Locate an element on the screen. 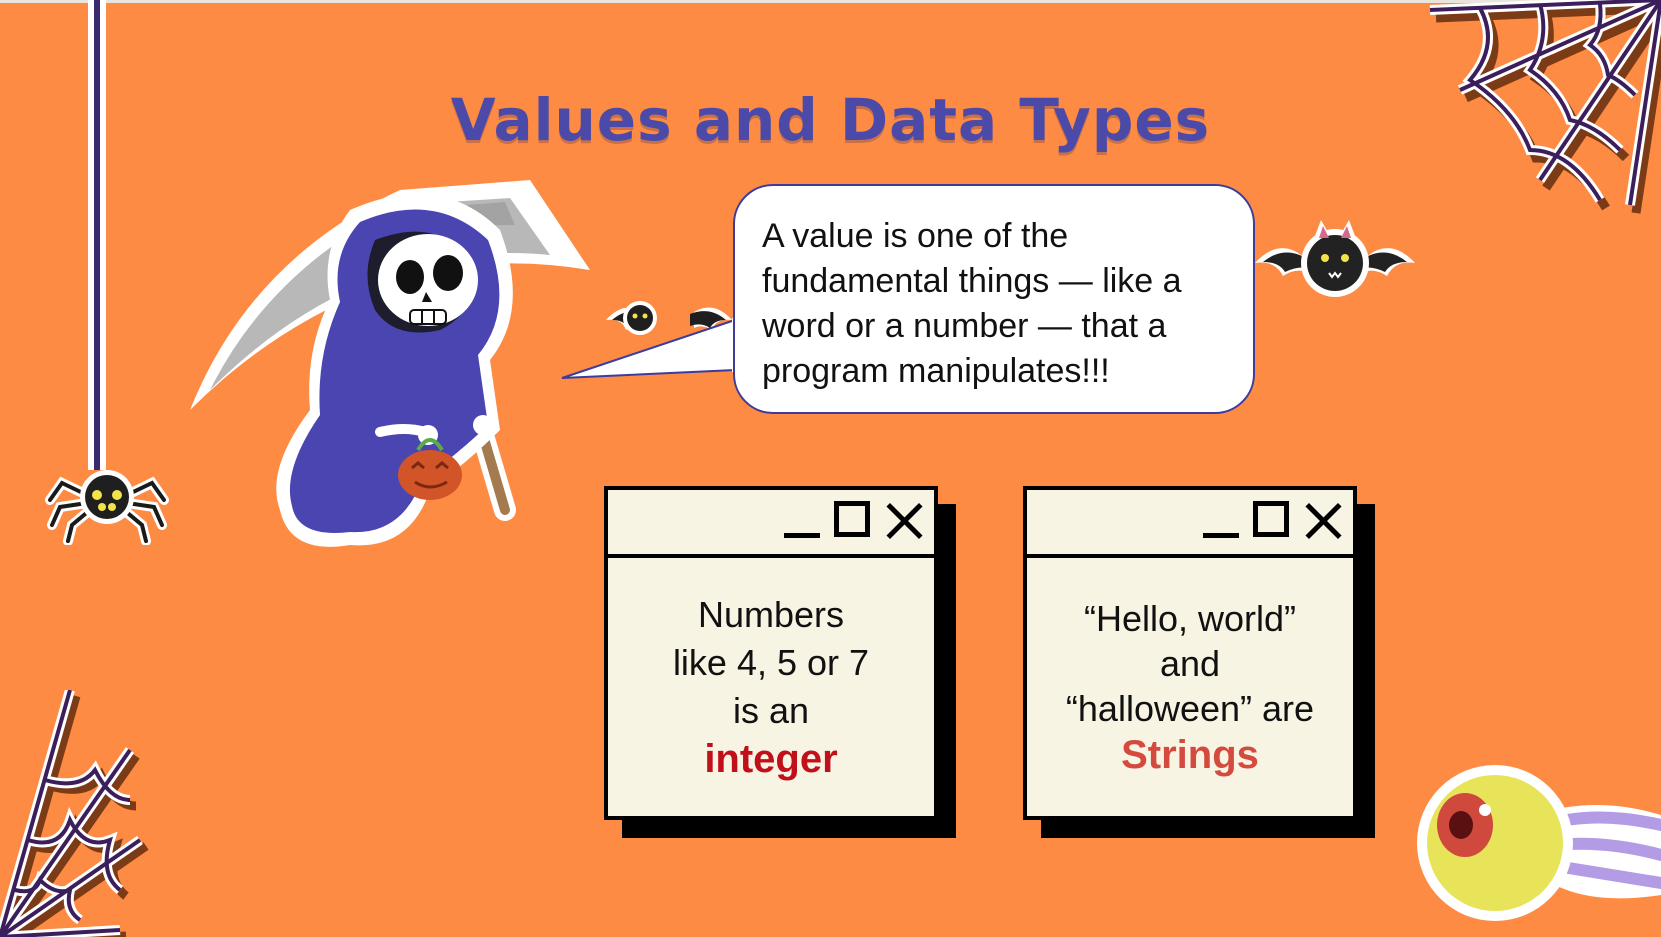  window-frame: Numbers like 4, 5 or 7 is an integer is located at coordinates (771, 653).